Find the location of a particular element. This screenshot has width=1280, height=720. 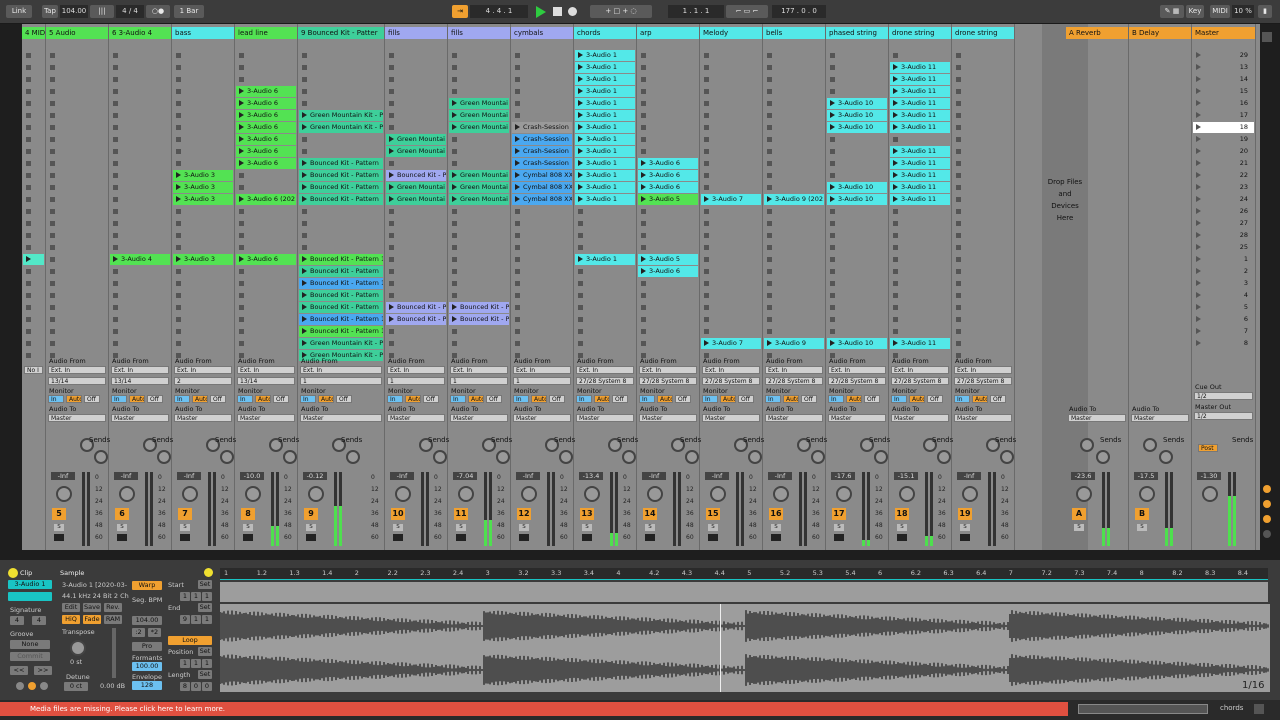

scene-play-icon is located at coordinates (1198, 283).